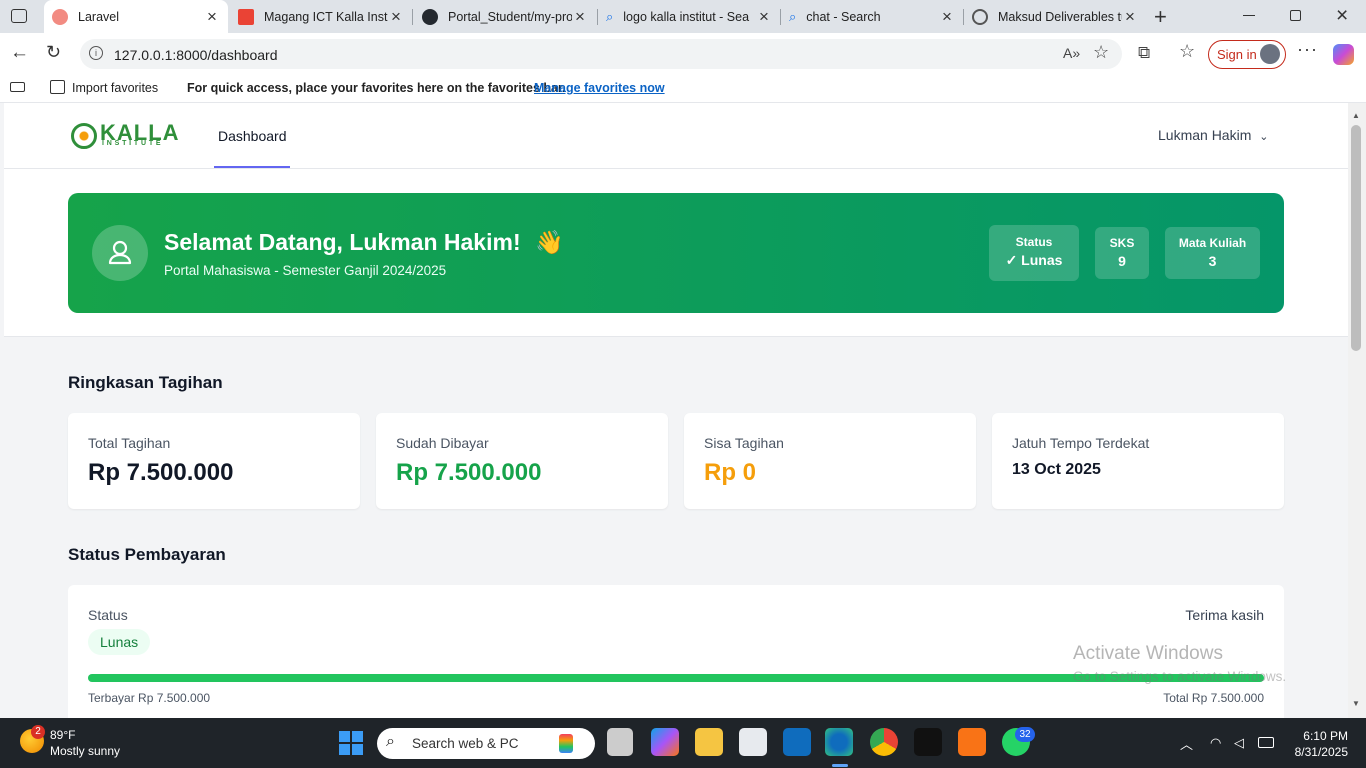  Describe the element at coordinates (1270, 54) in the screenshot. I see `avatar` at that location.